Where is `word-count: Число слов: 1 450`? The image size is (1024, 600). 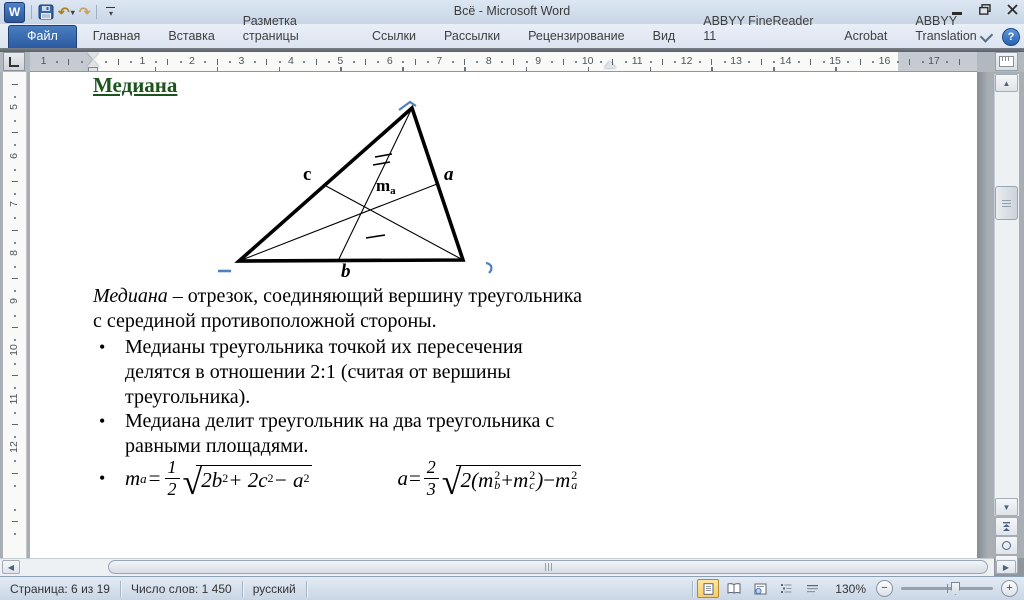
word-count: Число слов: 1 450 is located at coordinates (181, 589).